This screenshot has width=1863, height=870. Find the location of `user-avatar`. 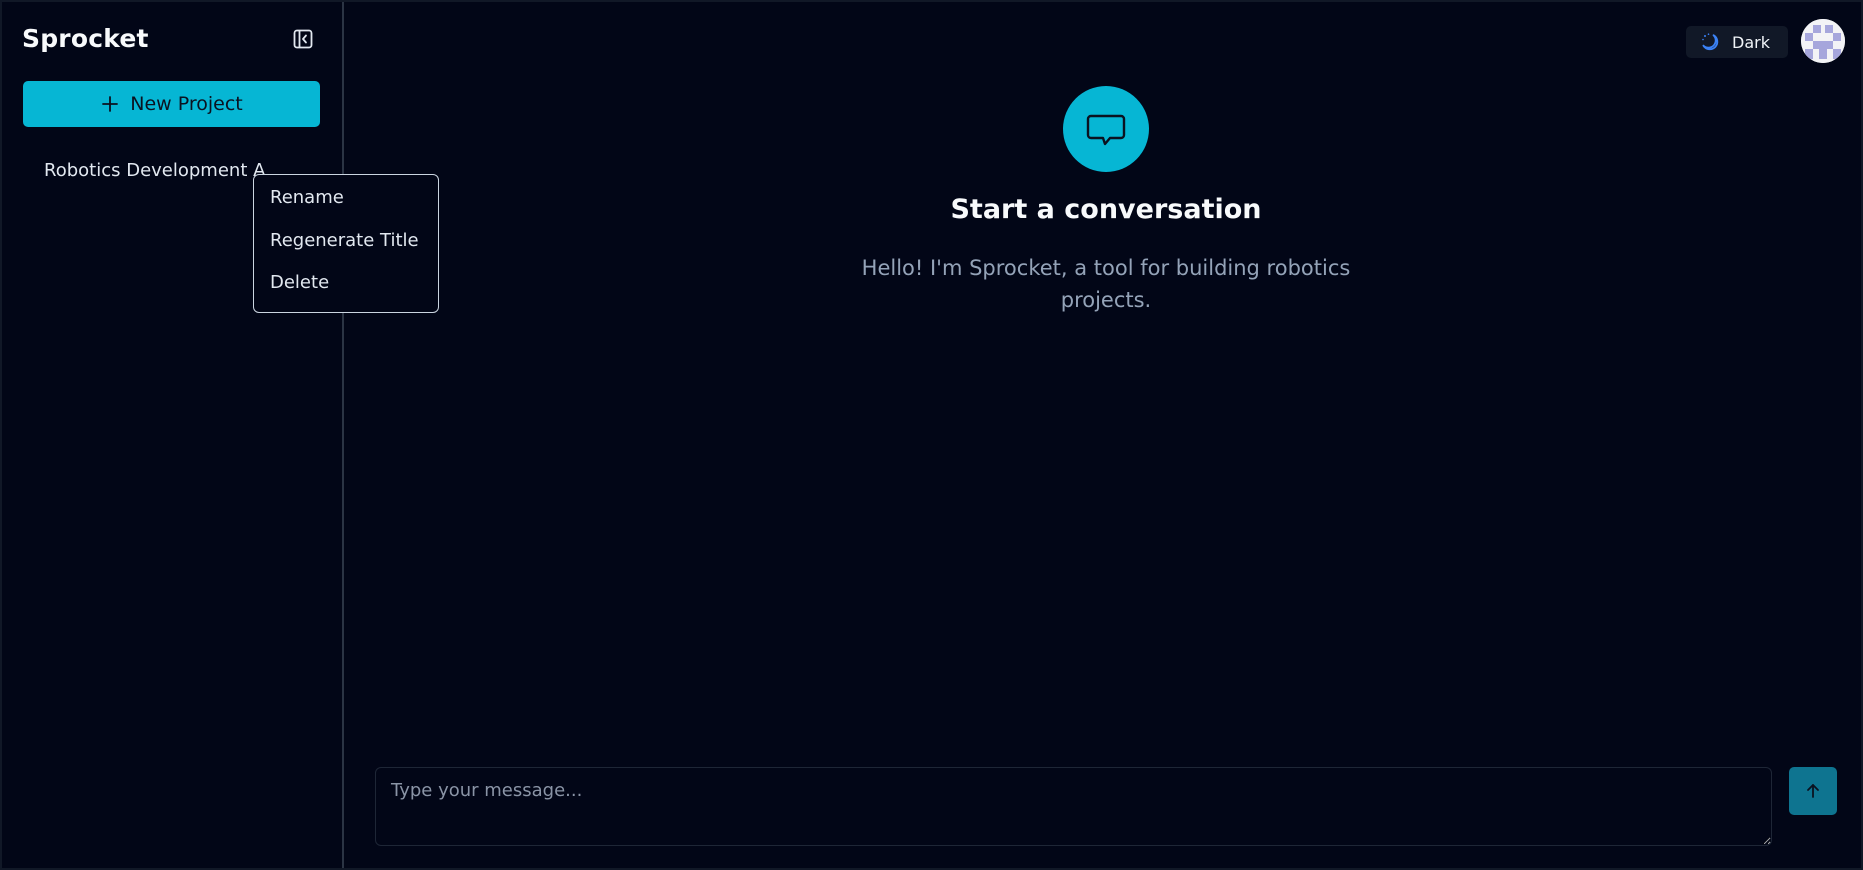

user-avatar is located at coordinates (1823, 41).